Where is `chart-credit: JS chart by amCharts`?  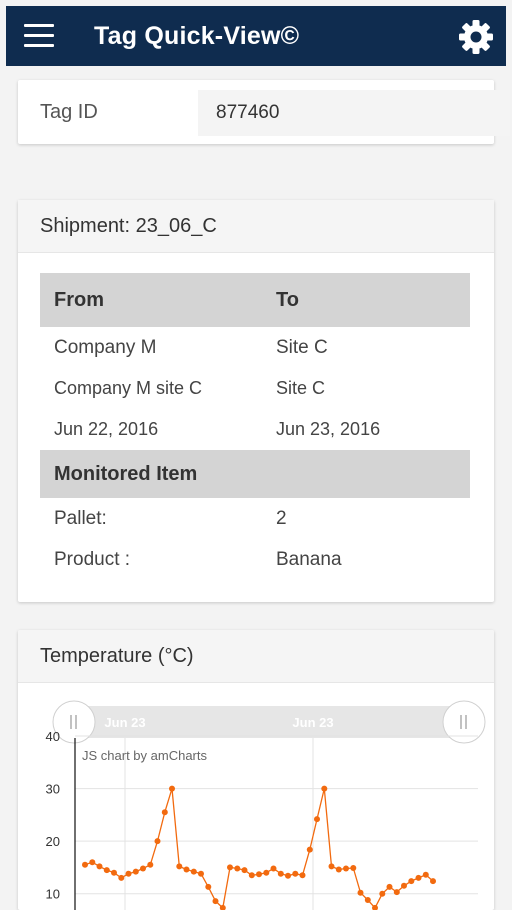 chart-credit: JS chart by amCharts is located at coordinates (144, 755).